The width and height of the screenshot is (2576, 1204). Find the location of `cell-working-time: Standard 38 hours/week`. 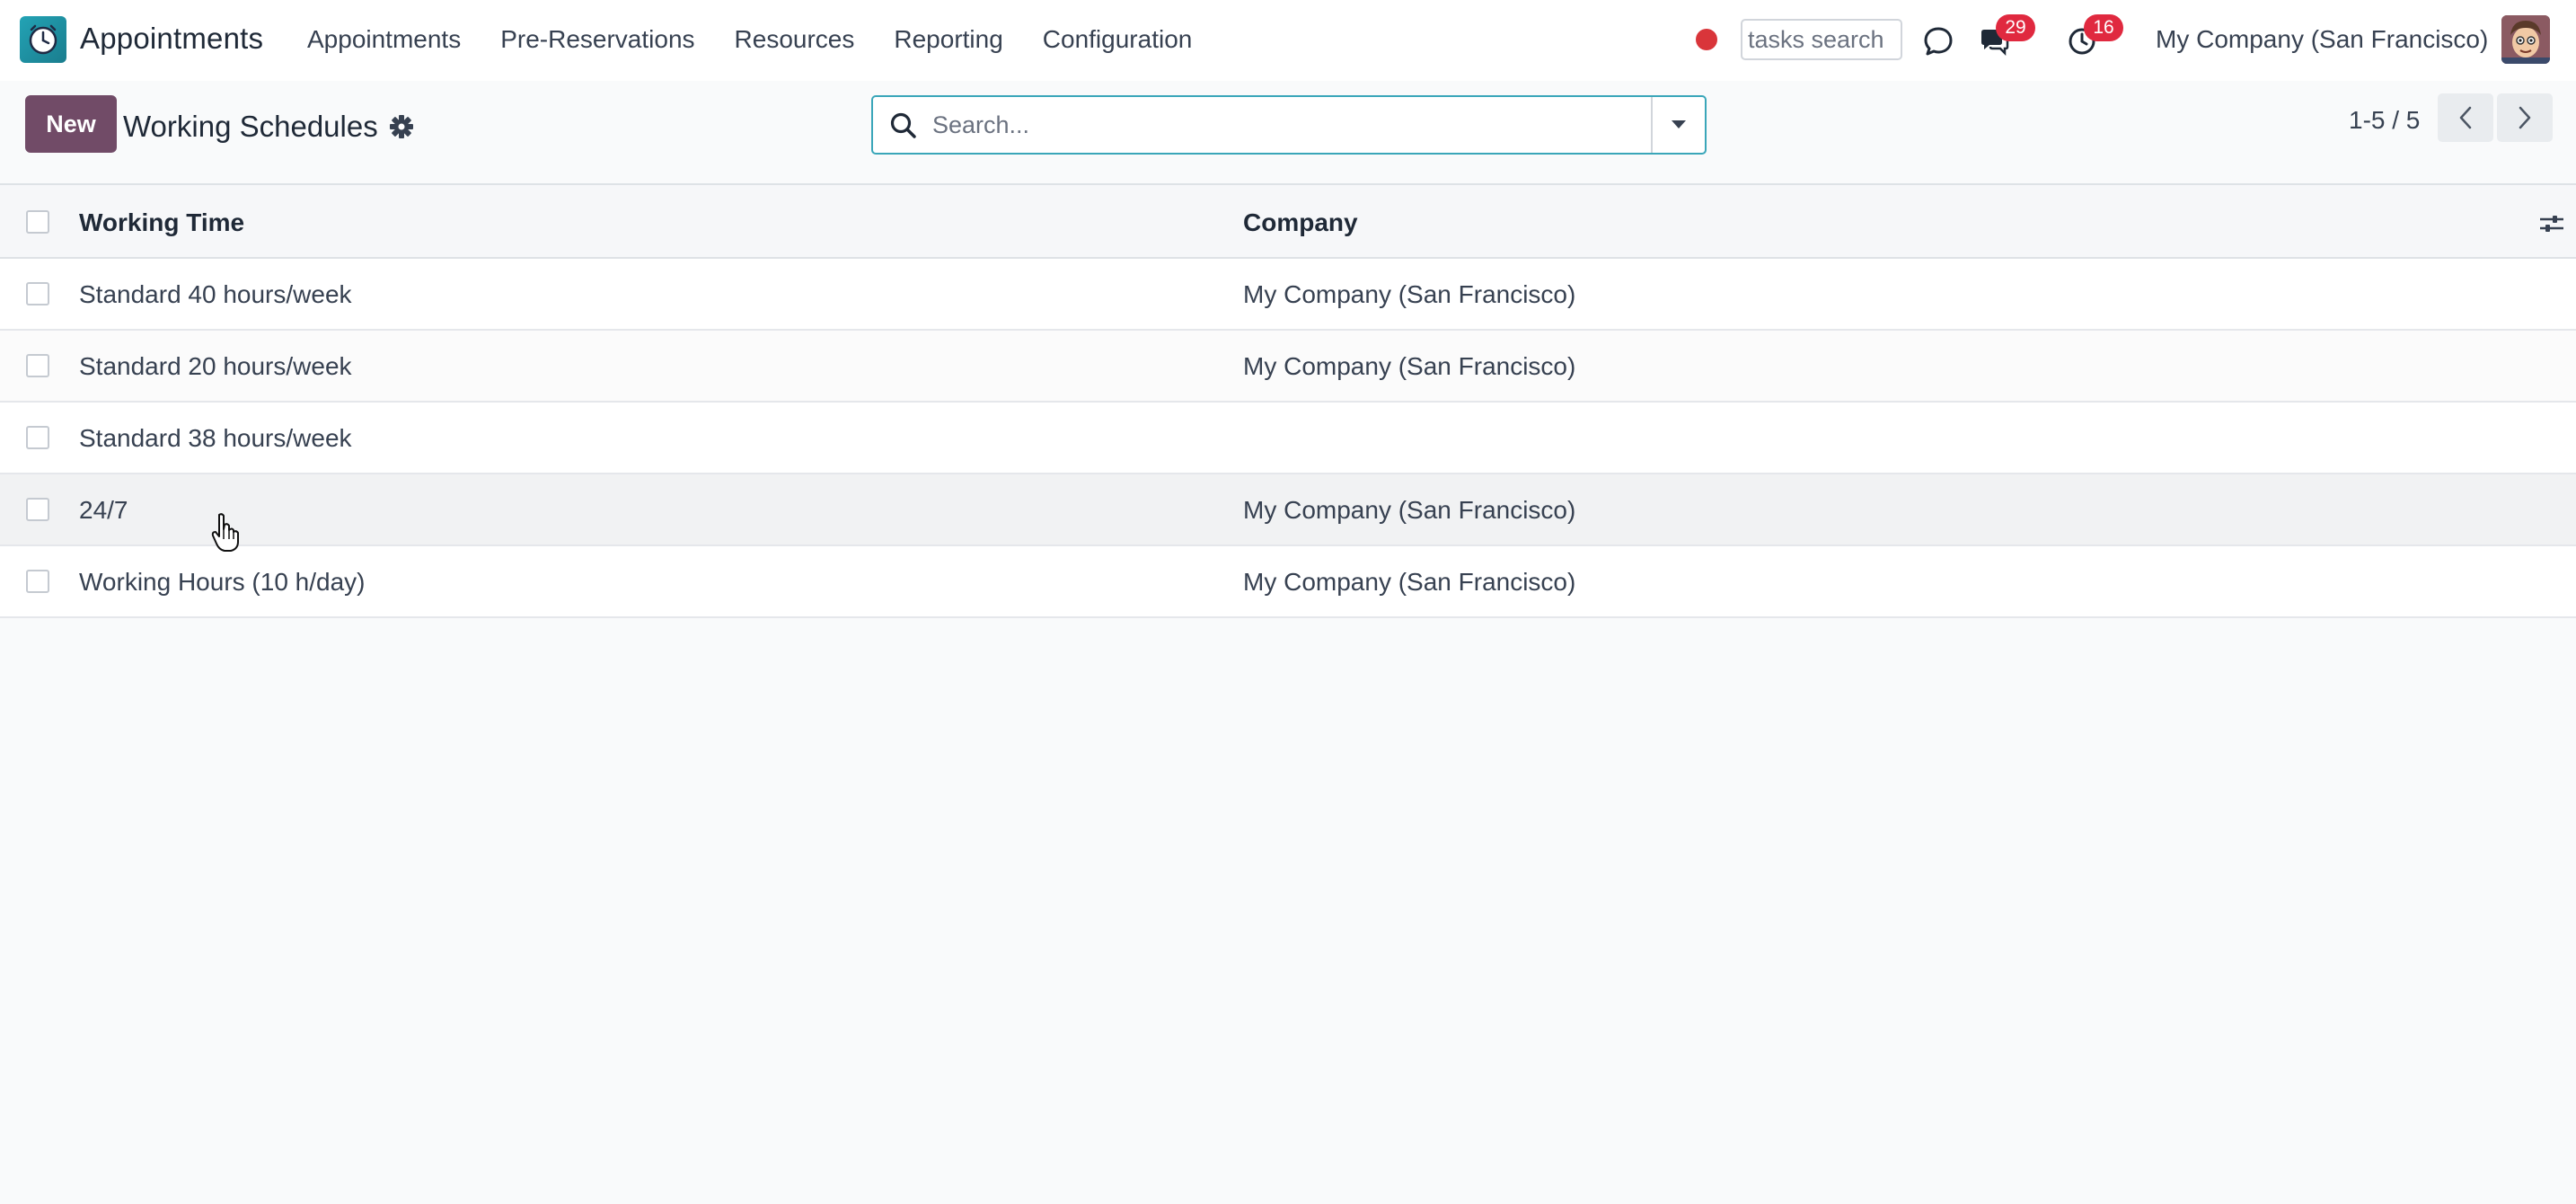

cell-working-time: Standard 38 hours/week is located at coordinates (215, 438).